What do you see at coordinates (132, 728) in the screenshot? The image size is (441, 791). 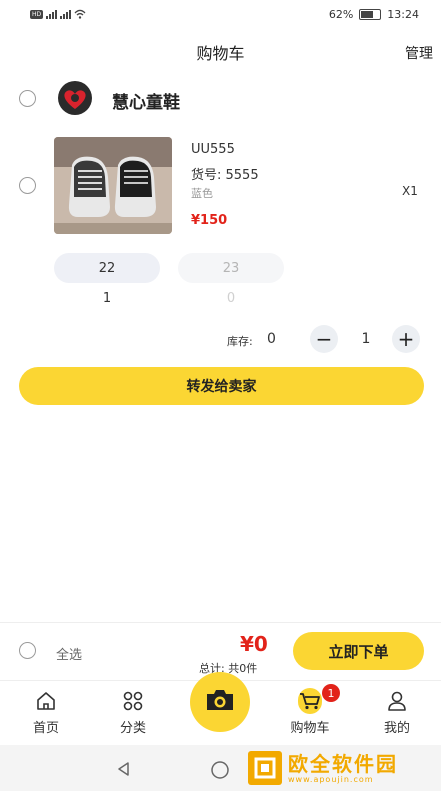 I see `tab-category-label: 分类` at bounding box center [132, 728].